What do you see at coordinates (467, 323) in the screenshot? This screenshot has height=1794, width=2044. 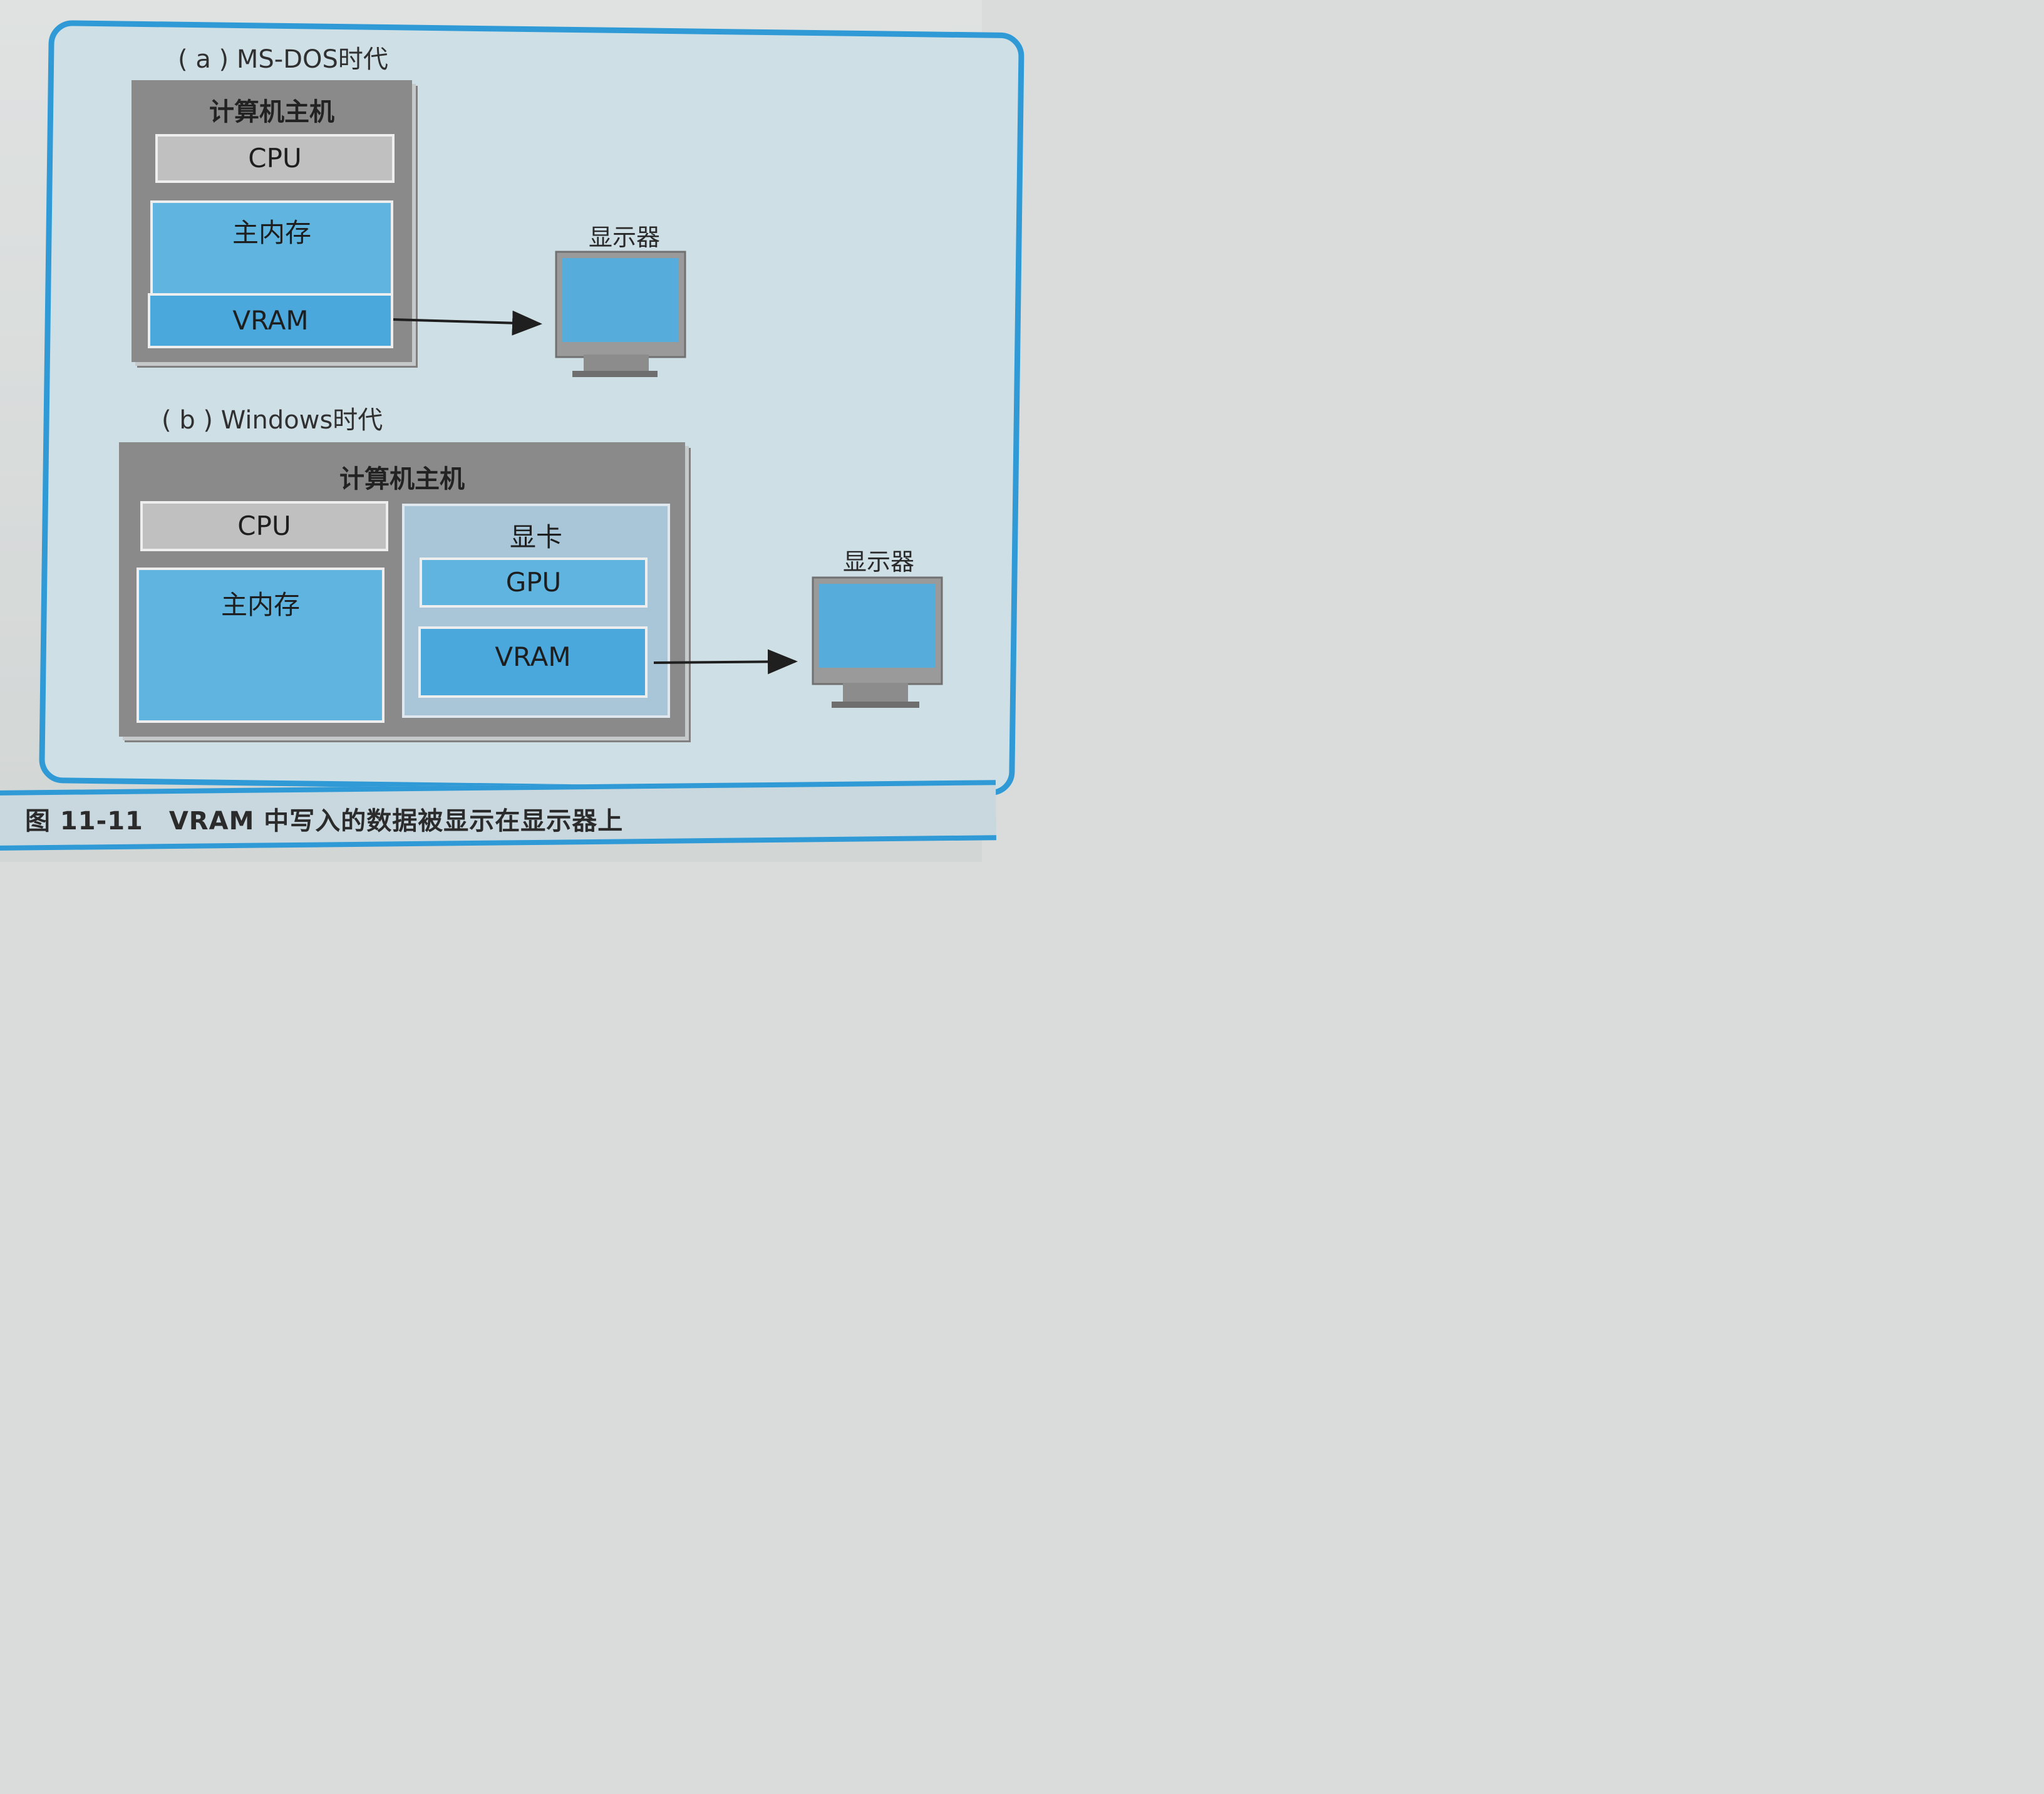 I see `section-a-arrow` at bounding box center [467, 323].